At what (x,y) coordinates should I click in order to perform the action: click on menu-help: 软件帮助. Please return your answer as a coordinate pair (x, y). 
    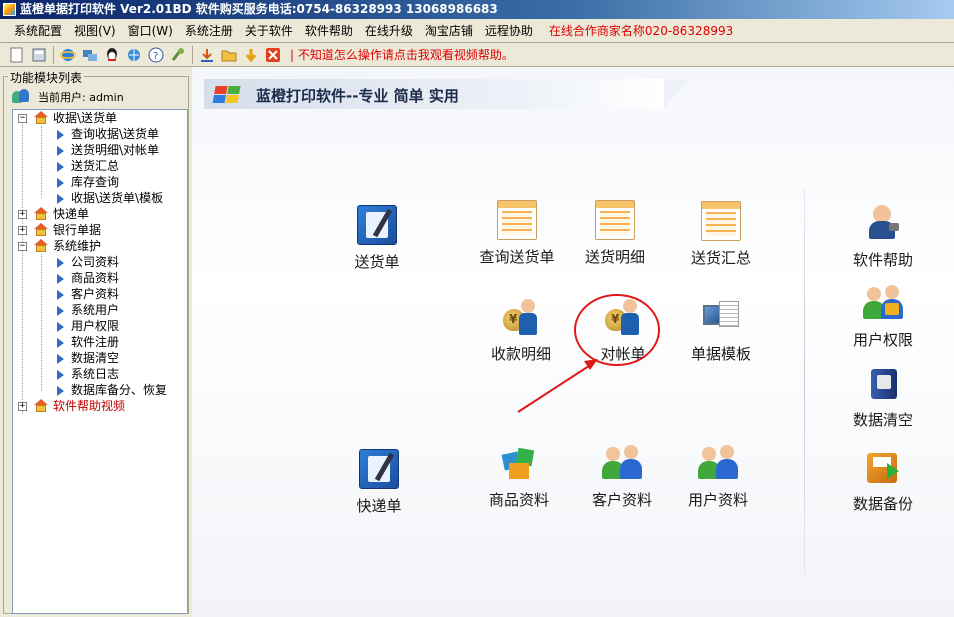
    Looking at the image, I should click on (329, 30).